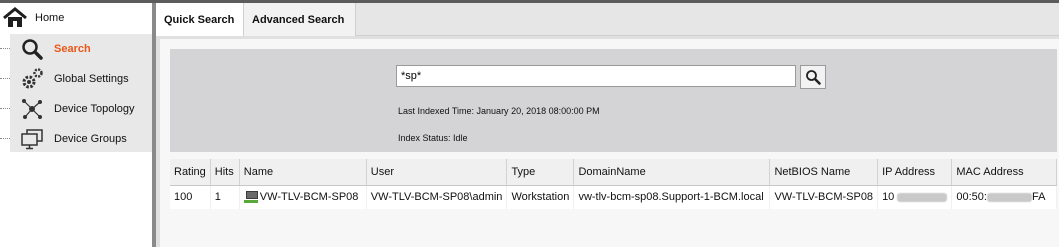 The image size is (1059, 247). Describe the element at coordinates (540, 197) in the screenshot. I see `cell-type: Workstation` at that location.